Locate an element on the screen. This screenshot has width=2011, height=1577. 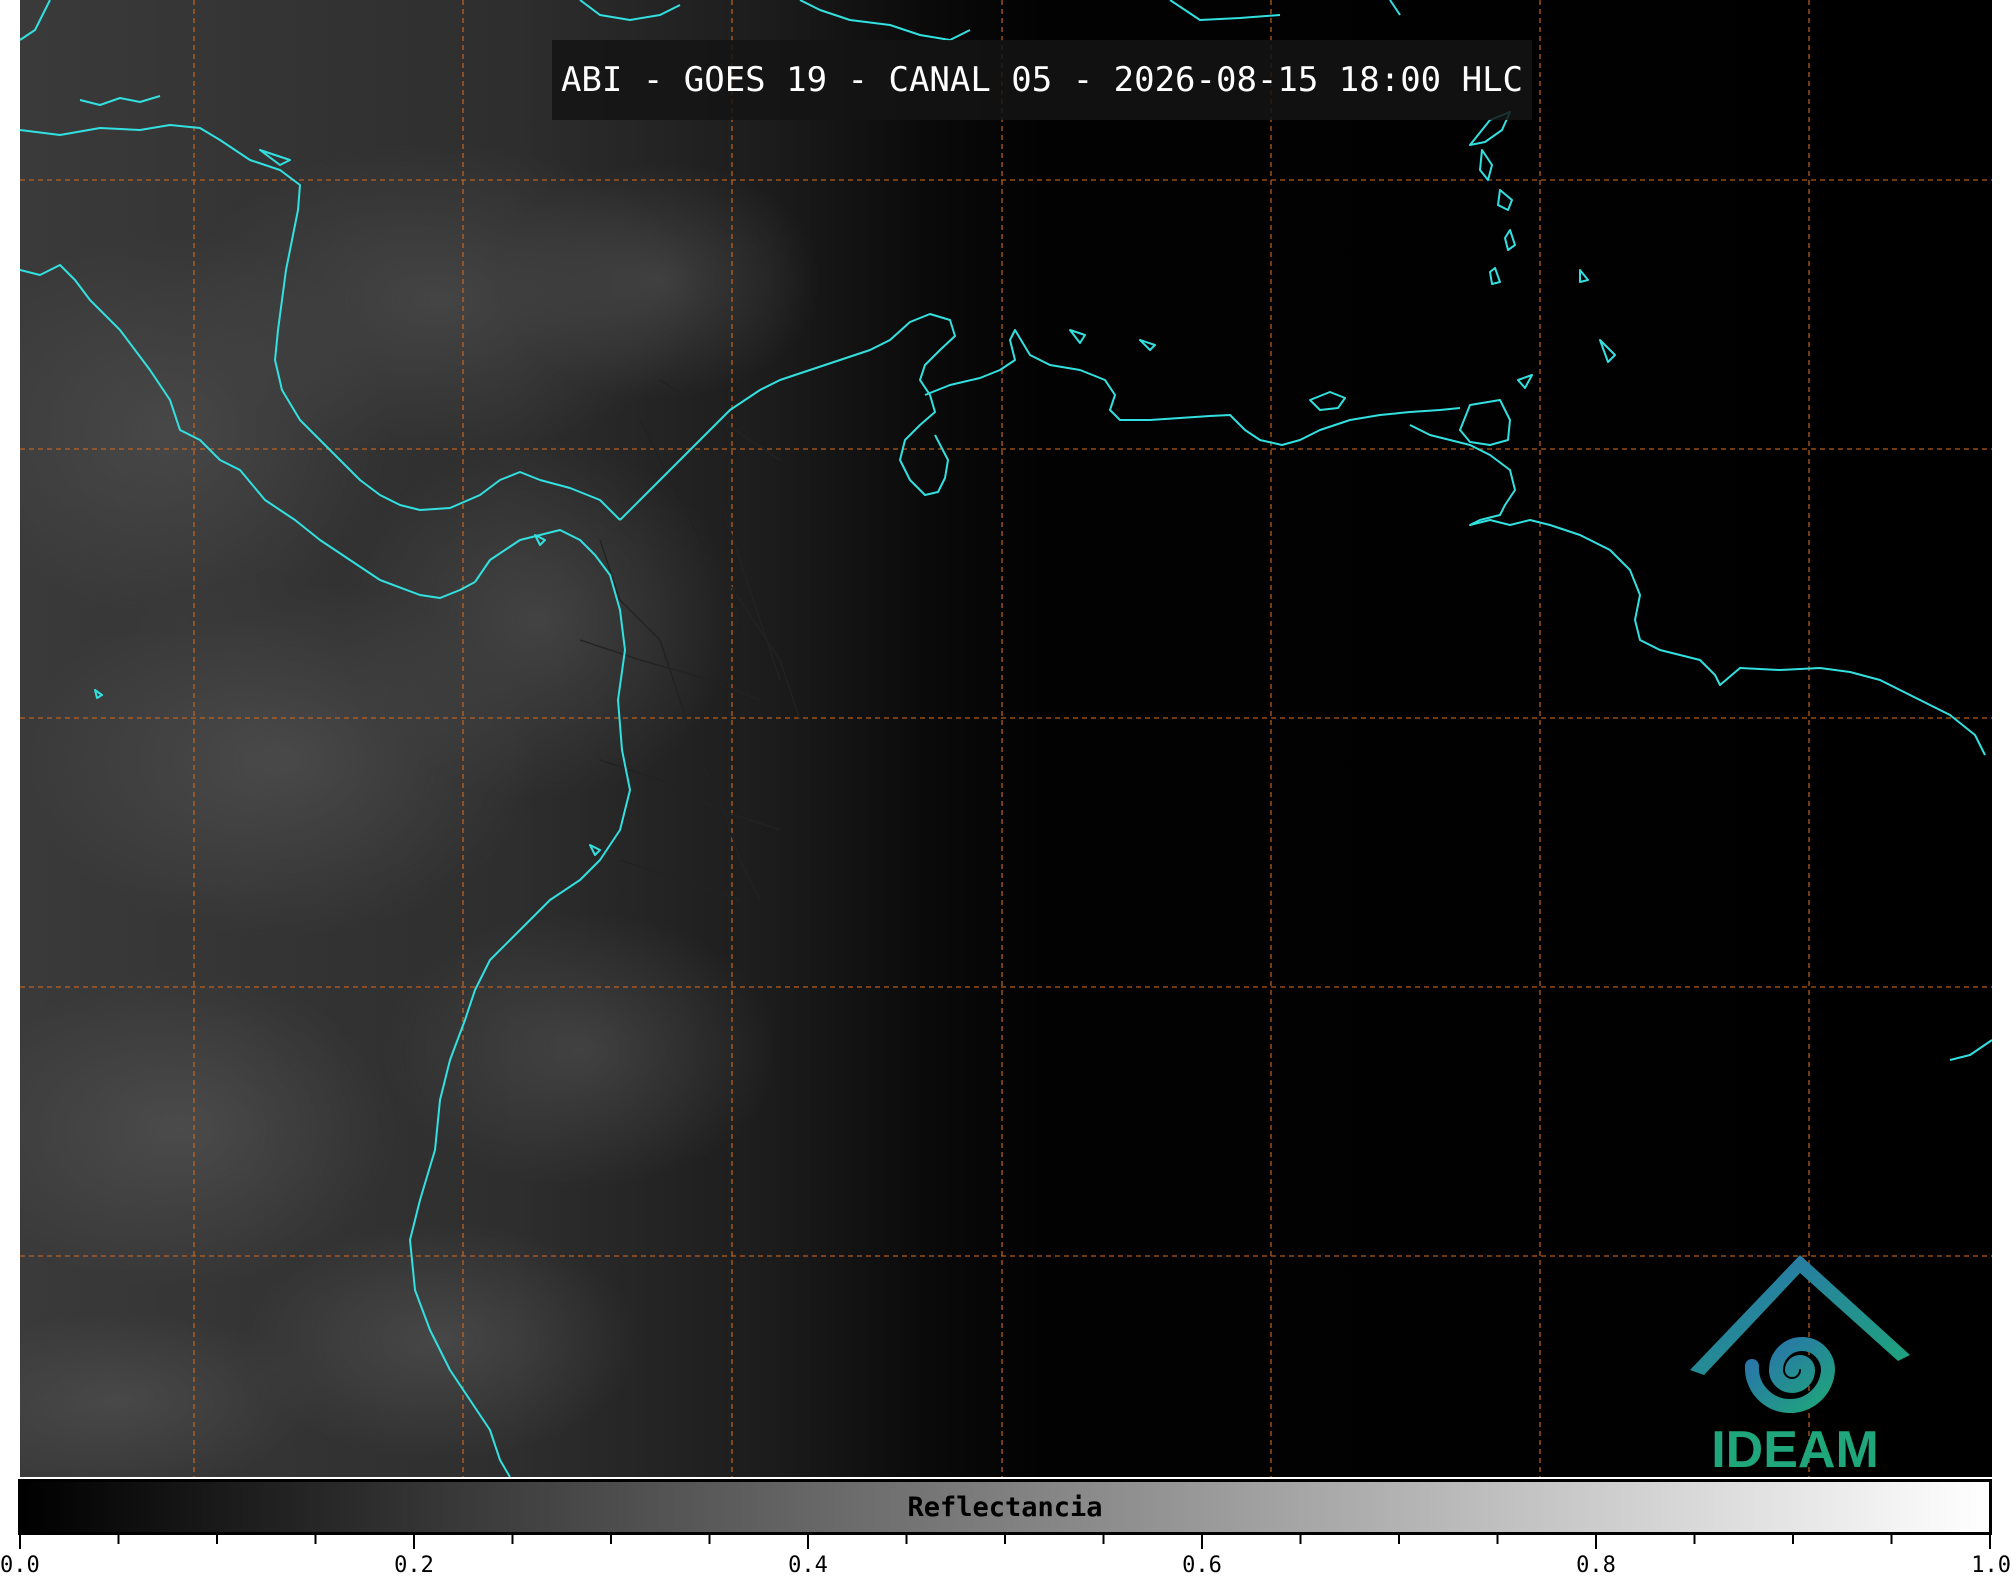
colorbar-tick-label: 0.8 is located at coordinates (1596, 1565).